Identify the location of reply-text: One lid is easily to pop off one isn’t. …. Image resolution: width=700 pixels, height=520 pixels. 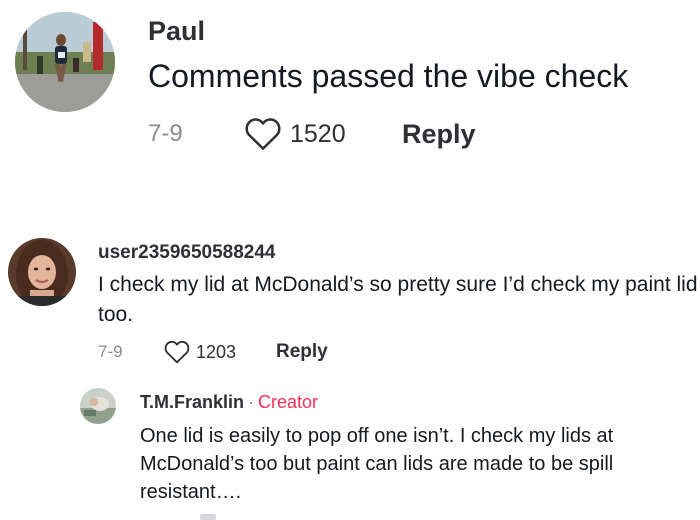
(377, 464).